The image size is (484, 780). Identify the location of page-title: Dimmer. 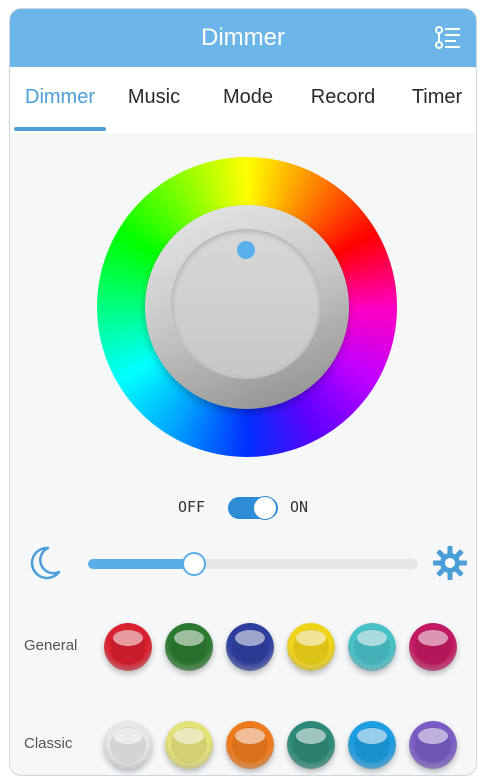
(243, 37).